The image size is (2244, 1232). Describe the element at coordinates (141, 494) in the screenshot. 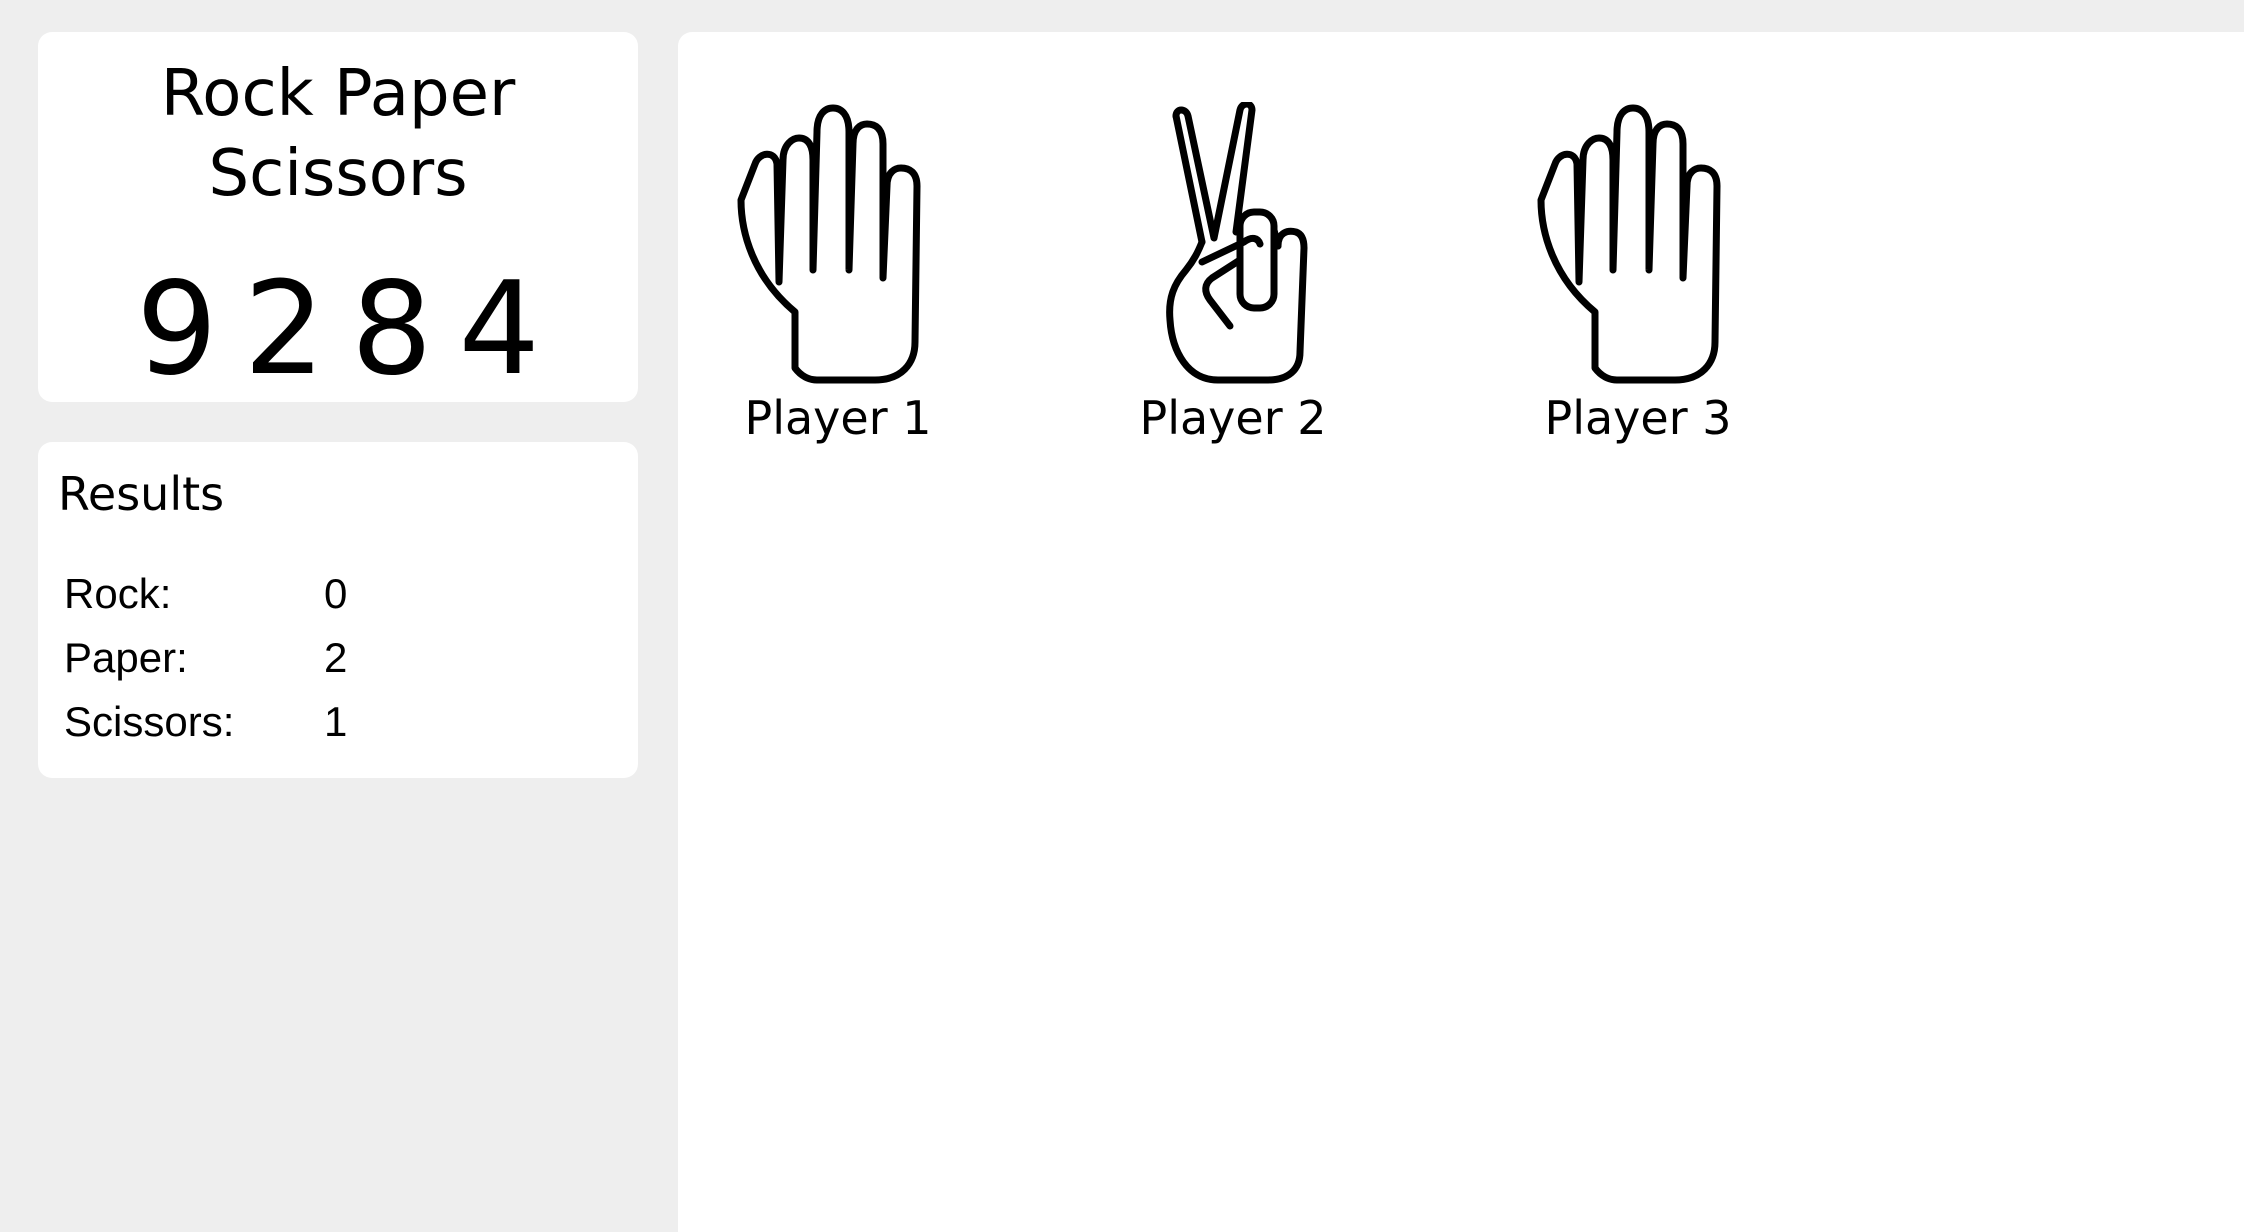

I see `results-heading: Results` at that location.